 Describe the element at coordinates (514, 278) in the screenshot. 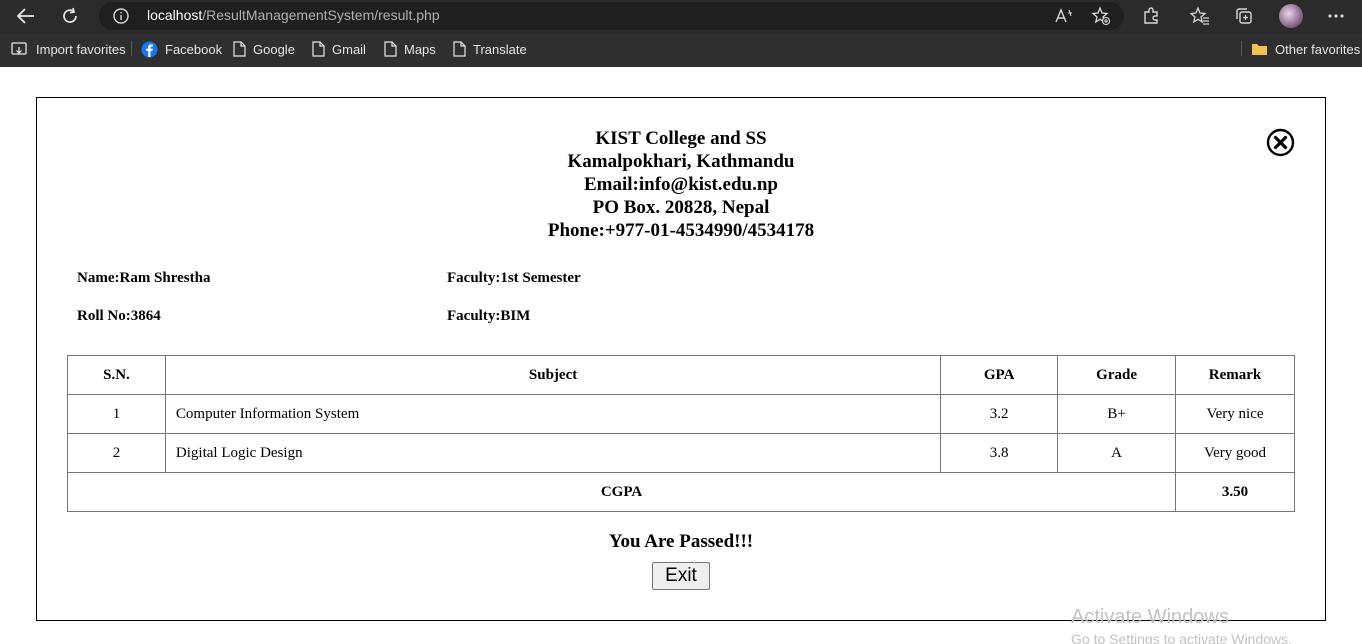

I see `student-semester: Faculty:1st Semester` at that location.